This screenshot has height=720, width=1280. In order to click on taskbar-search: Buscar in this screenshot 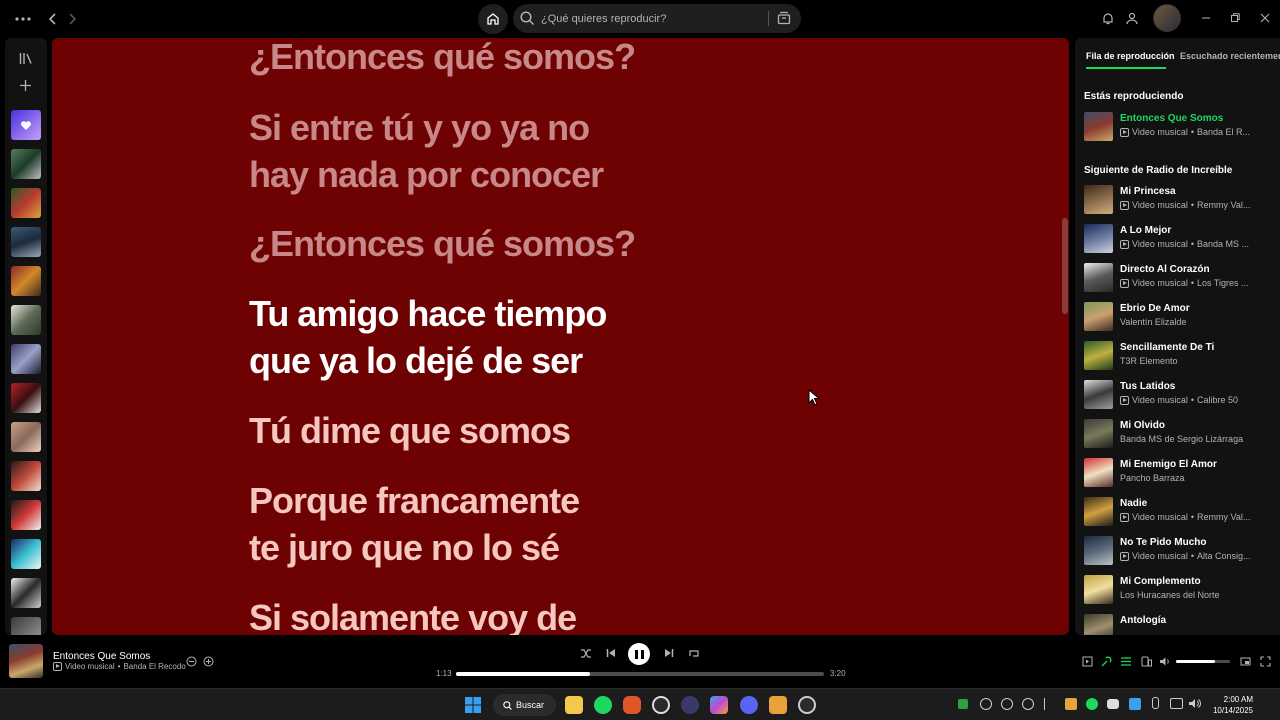, I will do `click(524, 705)`.